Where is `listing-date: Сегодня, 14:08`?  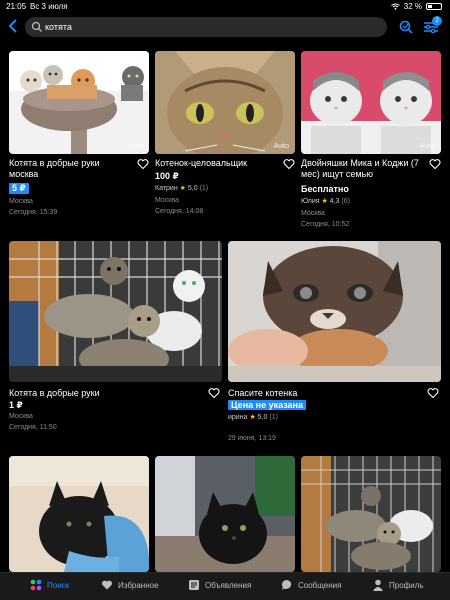
listing-date: Сегодня, 14:08 is located at coordinates (179, 211).